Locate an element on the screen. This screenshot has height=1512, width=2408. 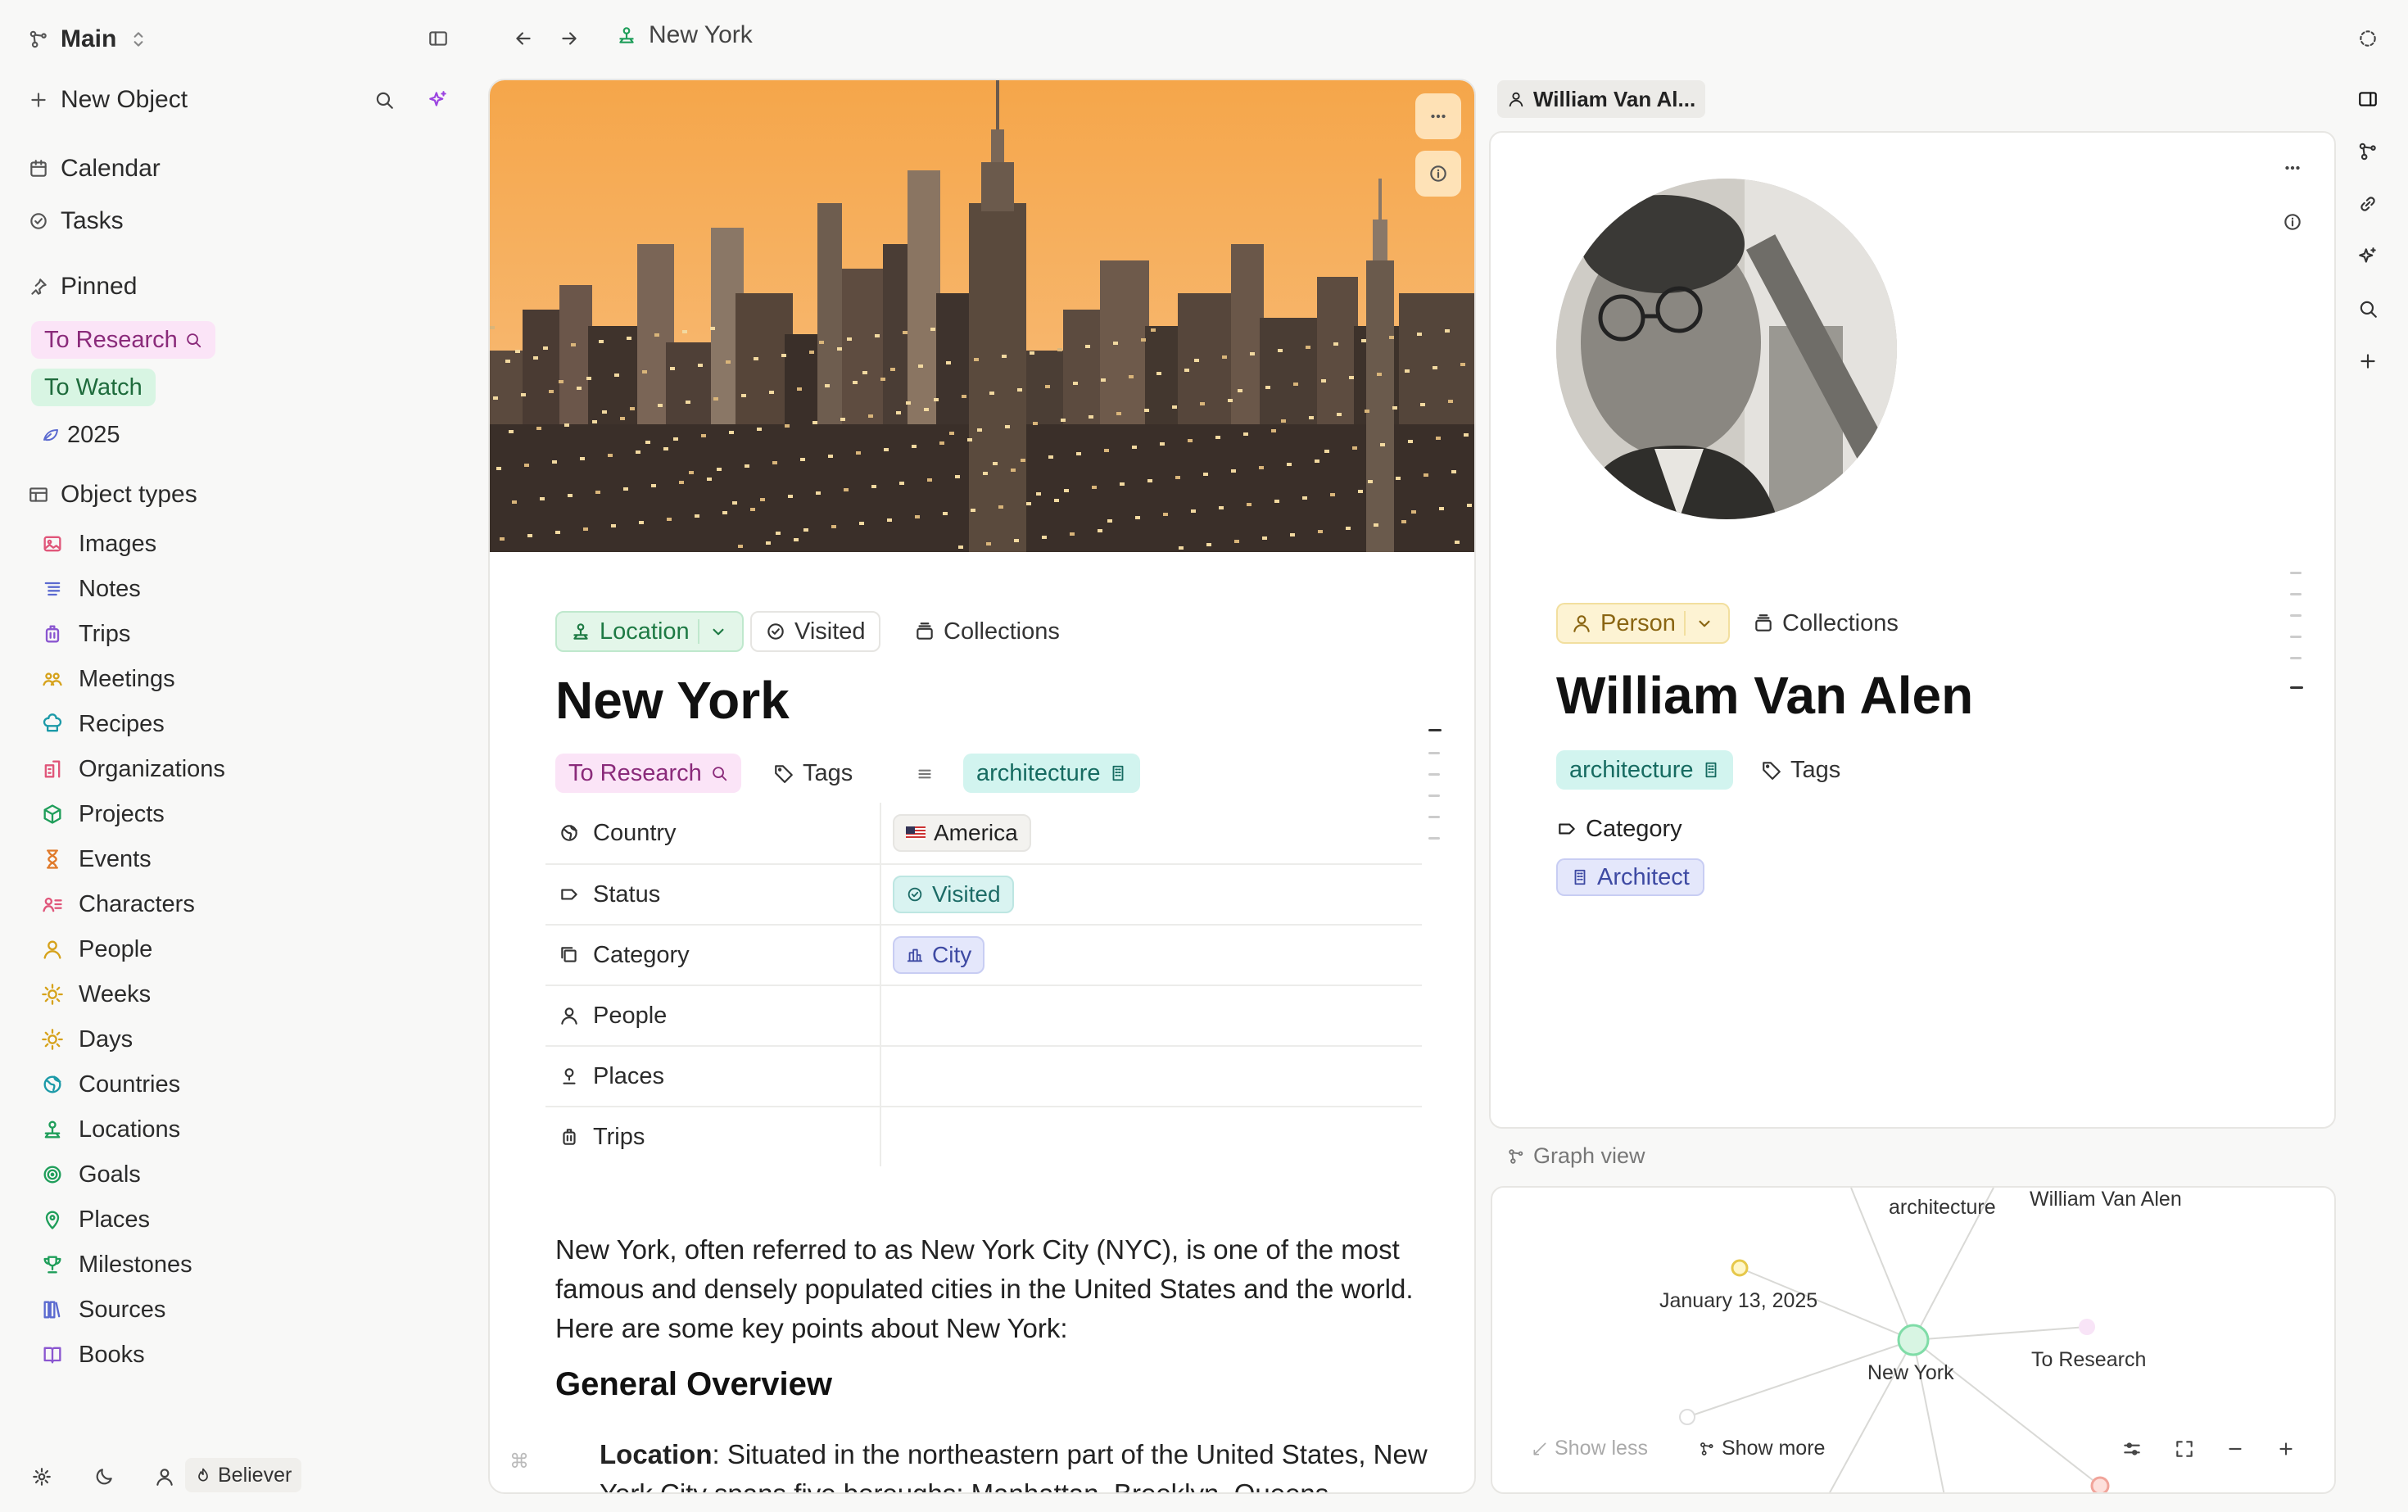
property-row-country: Country America is located at coordinates (983, 833).